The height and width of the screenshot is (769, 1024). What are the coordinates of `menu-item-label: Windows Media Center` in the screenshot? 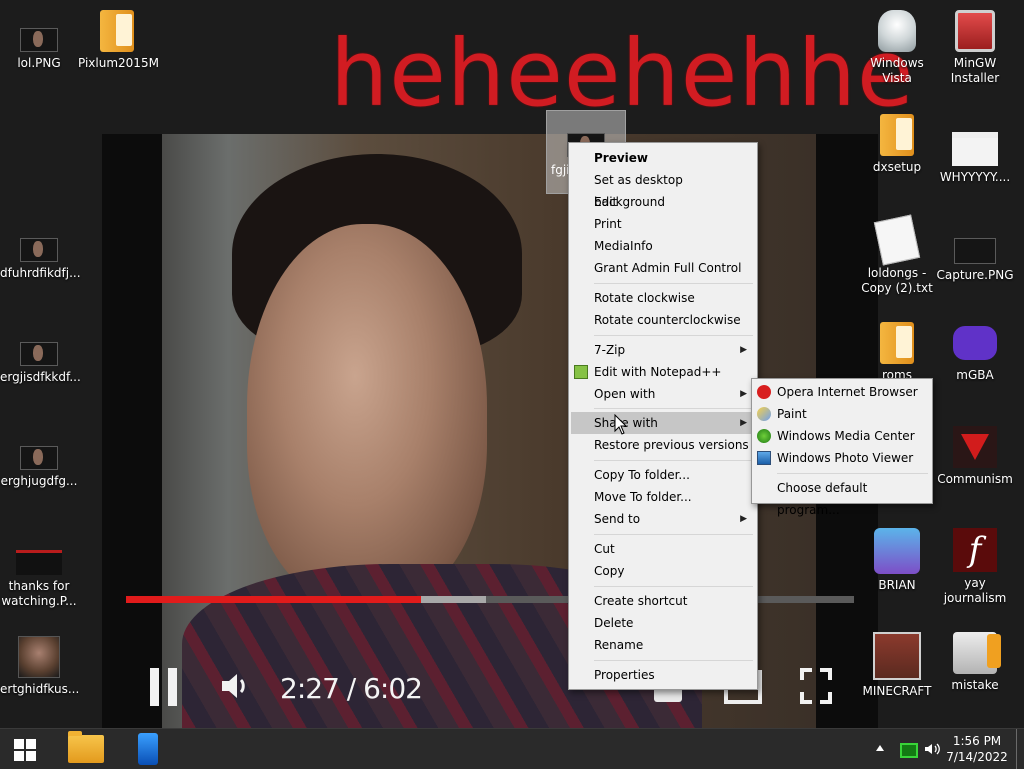 It's located at (846, 436).